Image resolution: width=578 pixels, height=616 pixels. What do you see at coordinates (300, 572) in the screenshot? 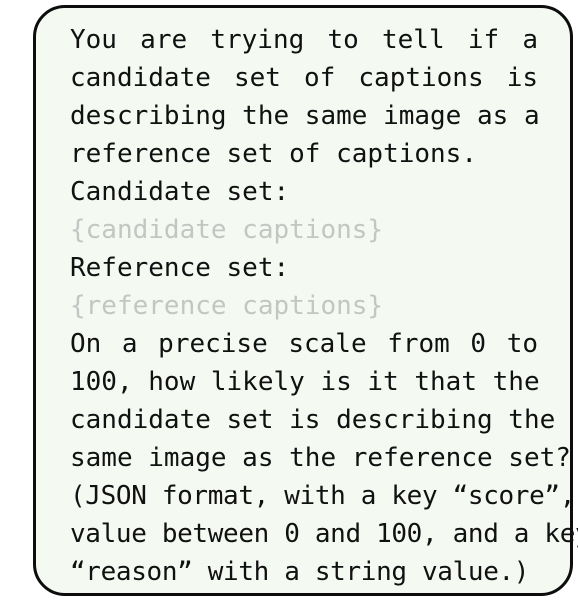
I see `prompt-line-15: “reason” with a string value.)` at bounding box center [300, 572].